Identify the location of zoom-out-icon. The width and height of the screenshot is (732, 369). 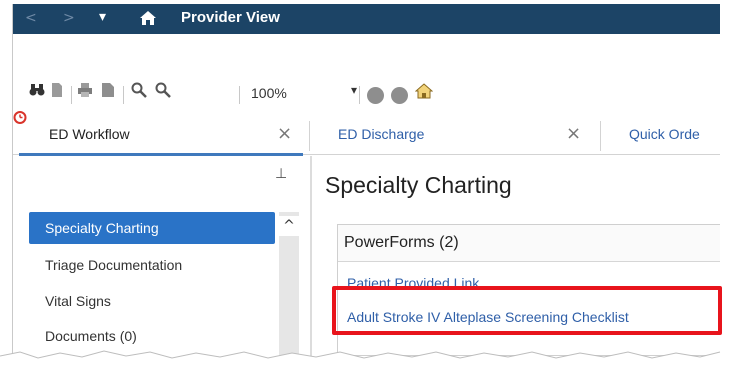
(163, 90).